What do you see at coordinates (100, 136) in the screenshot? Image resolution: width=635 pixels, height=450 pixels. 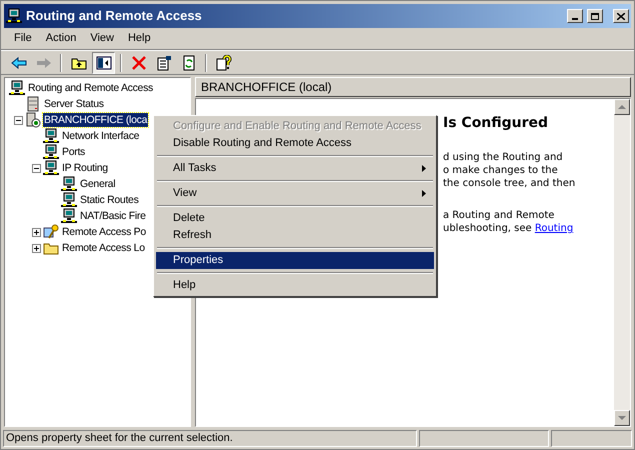 I see `tree-item: Network Interface` at bounding box center [100, 136].